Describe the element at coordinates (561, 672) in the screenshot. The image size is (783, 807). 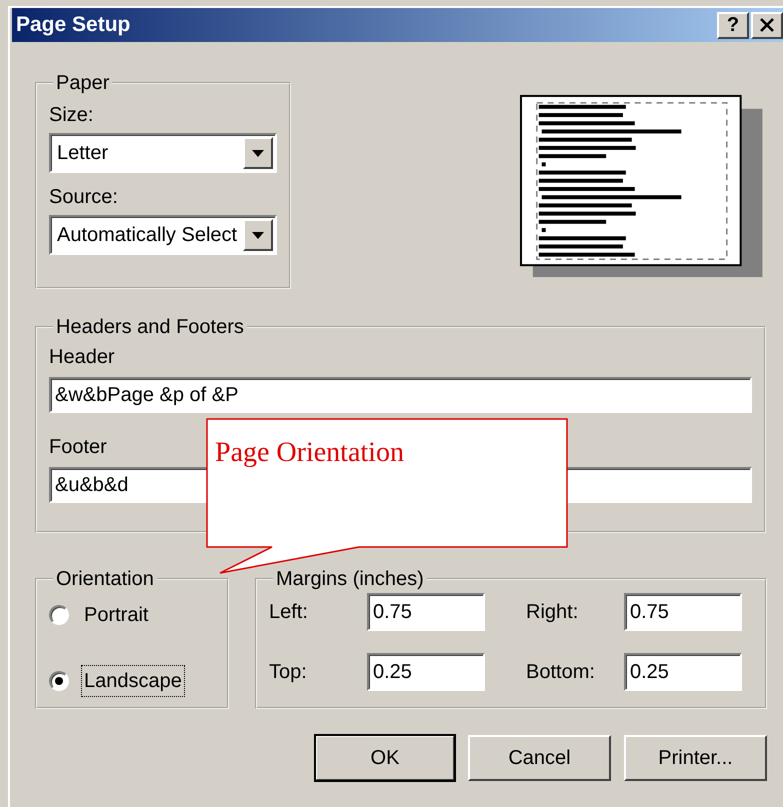
I see `field-label: Bottom:` at that location.